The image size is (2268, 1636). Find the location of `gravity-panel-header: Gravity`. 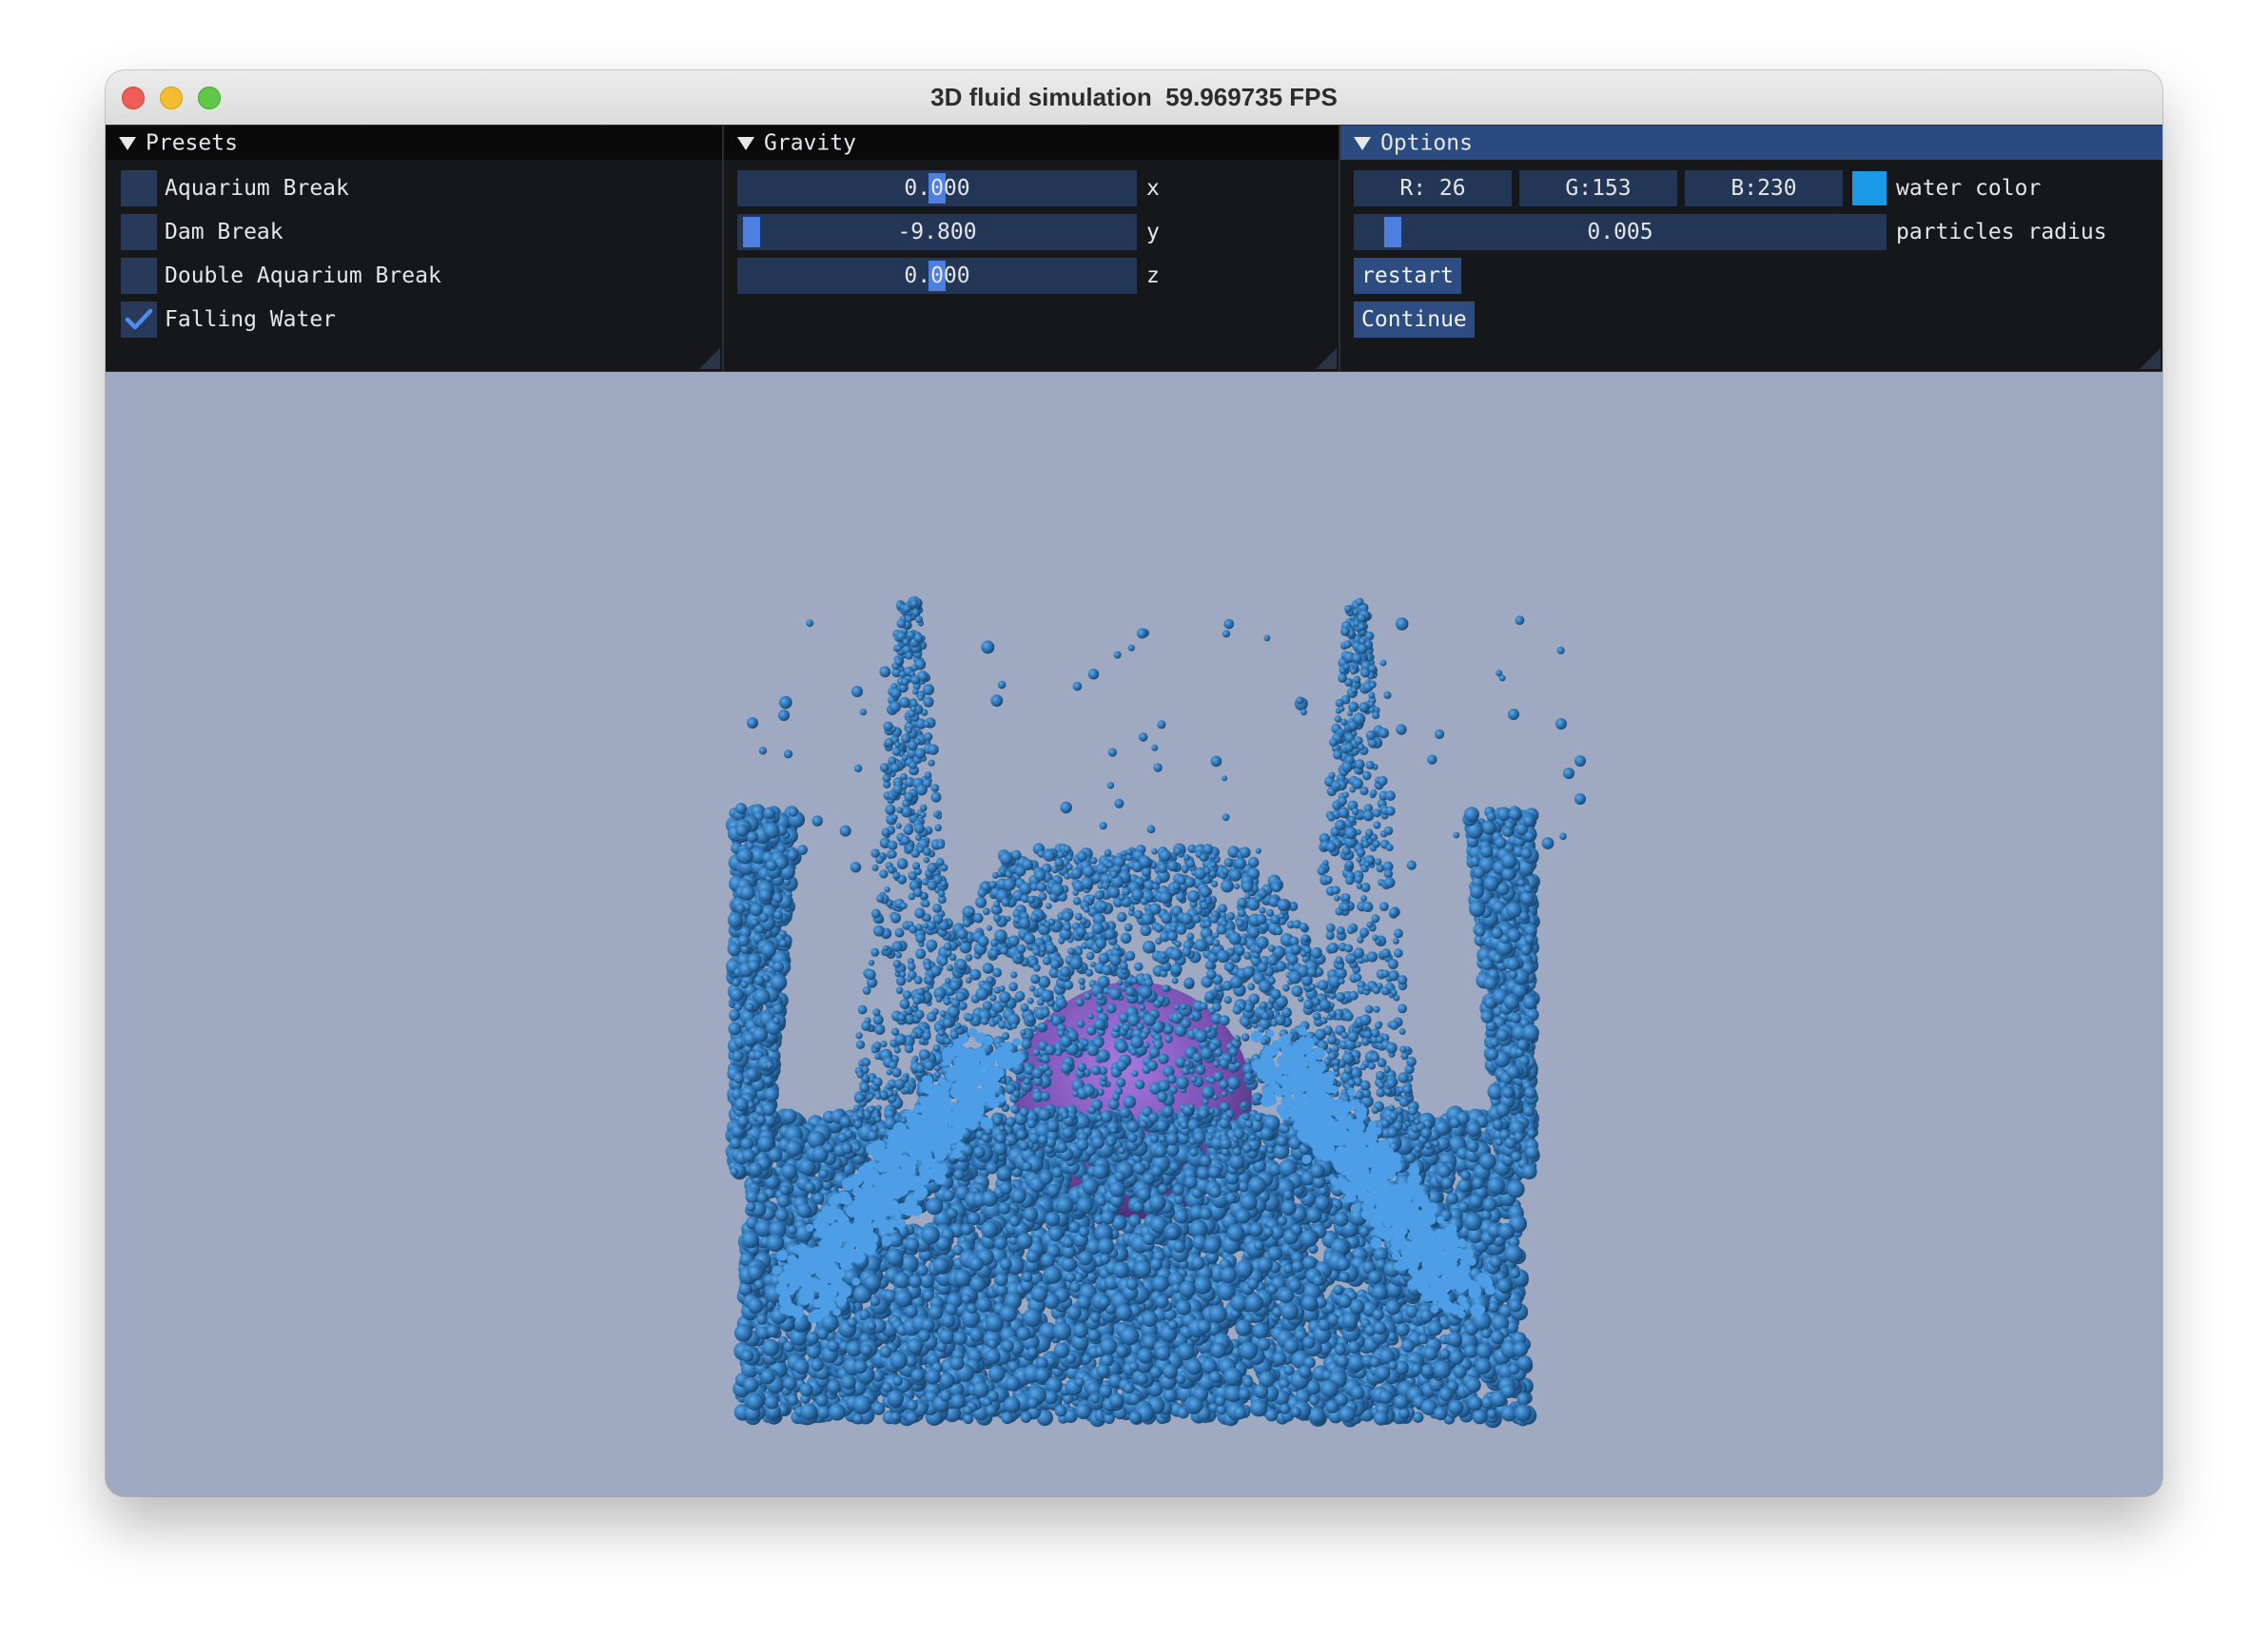

gravity-panel-header: Gravity is located at coordinates (1031, 143).